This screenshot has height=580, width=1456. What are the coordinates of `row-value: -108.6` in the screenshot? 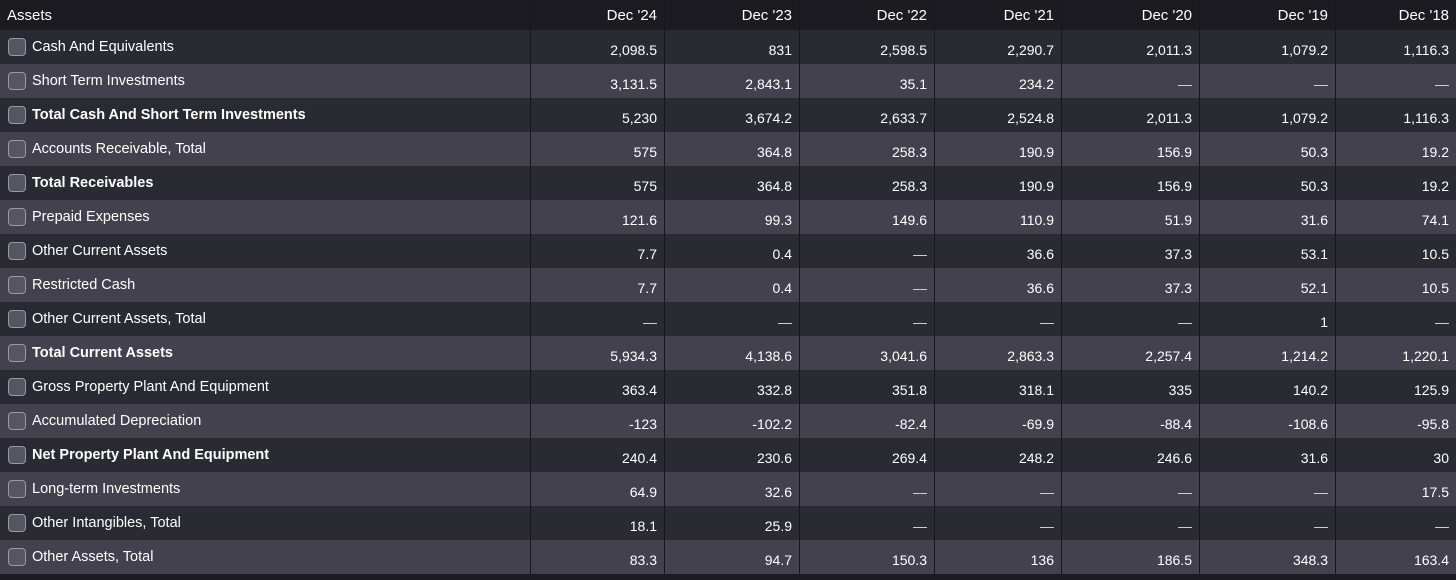 It's located at (1268, 421).